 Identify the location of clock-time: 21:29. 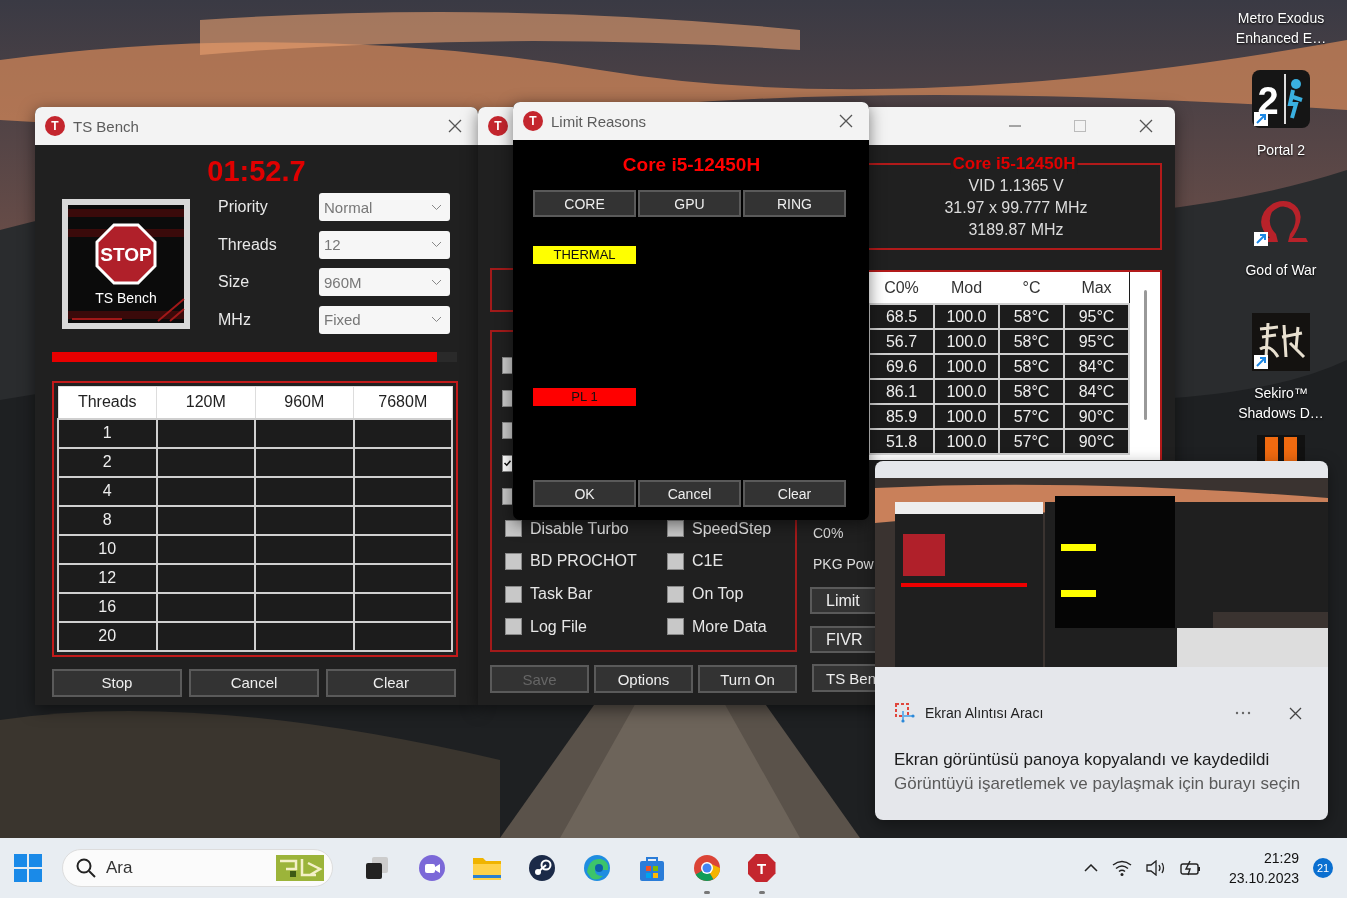
(1281, 858).